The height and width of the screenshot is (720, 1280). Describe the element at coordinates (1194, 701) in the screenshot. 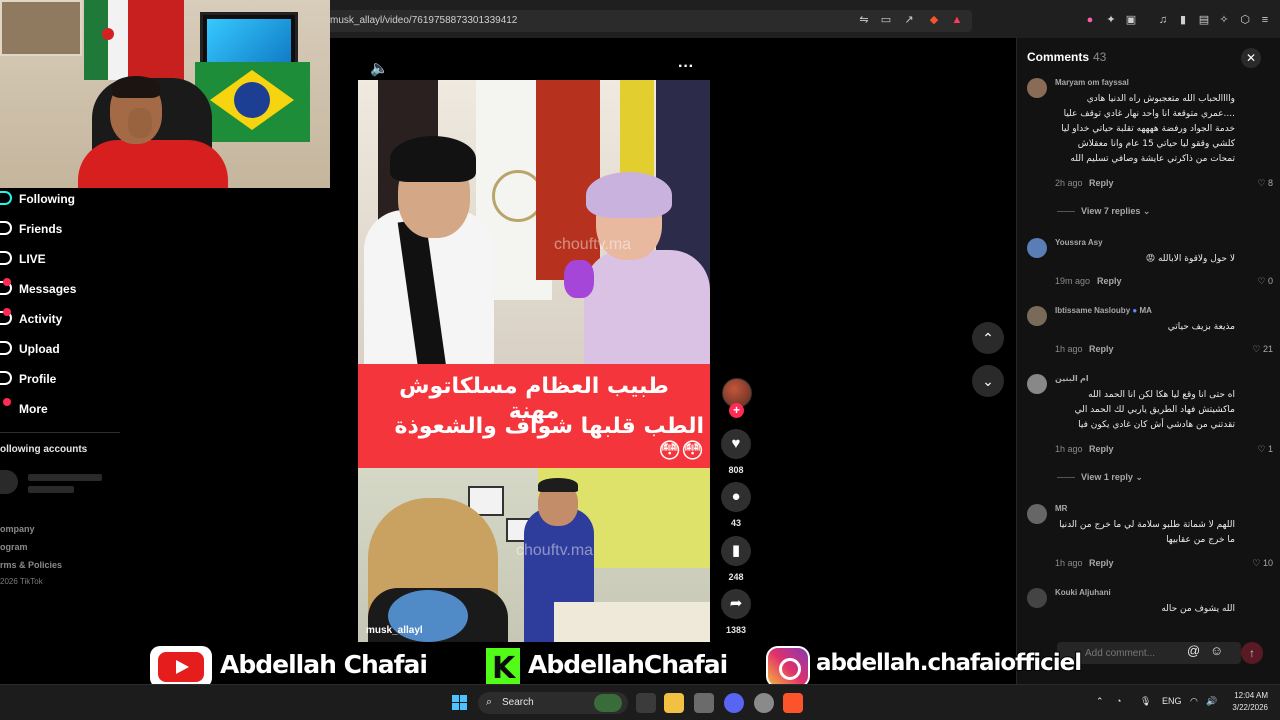

I see `tray-wifi-icon: ◠` at that location.